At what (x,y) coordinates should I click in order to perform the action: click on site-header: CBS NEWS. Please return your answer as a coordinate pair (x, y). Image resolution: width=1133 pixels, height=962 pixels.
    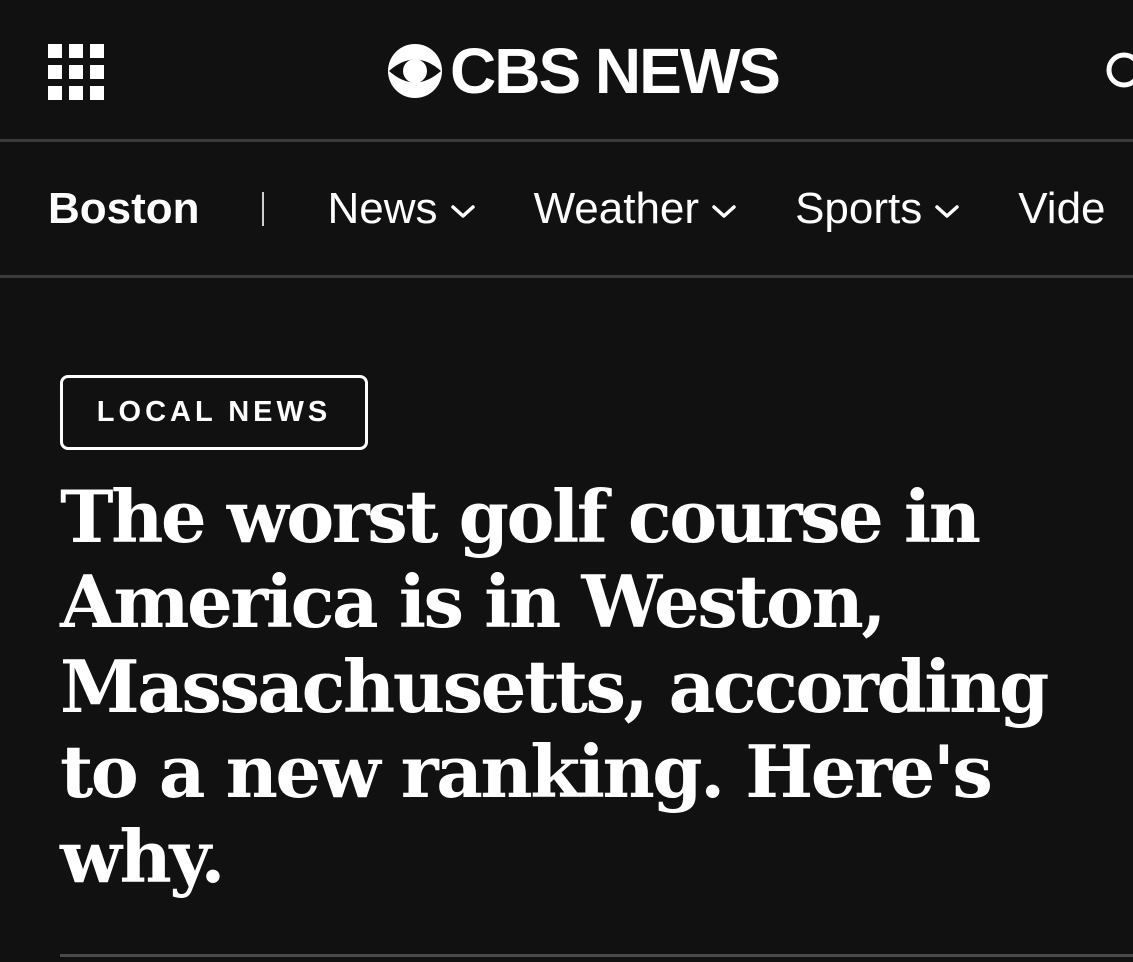
    Looking at the image, I should click on (566, 71).